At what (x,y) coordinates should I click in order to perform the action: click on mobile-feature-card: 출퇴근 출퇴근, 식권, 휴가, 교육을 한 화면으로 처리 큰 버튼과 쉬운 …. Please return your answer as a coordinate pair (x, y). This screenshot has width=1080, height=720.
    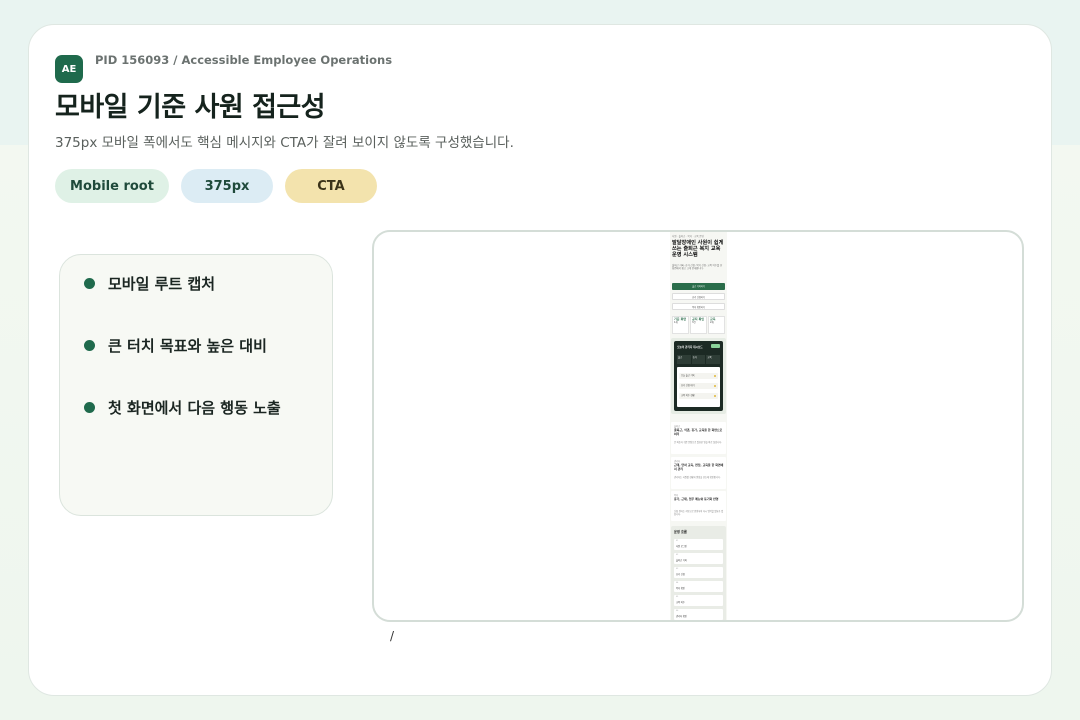
    Looking at the image, I should click on (698, 438).